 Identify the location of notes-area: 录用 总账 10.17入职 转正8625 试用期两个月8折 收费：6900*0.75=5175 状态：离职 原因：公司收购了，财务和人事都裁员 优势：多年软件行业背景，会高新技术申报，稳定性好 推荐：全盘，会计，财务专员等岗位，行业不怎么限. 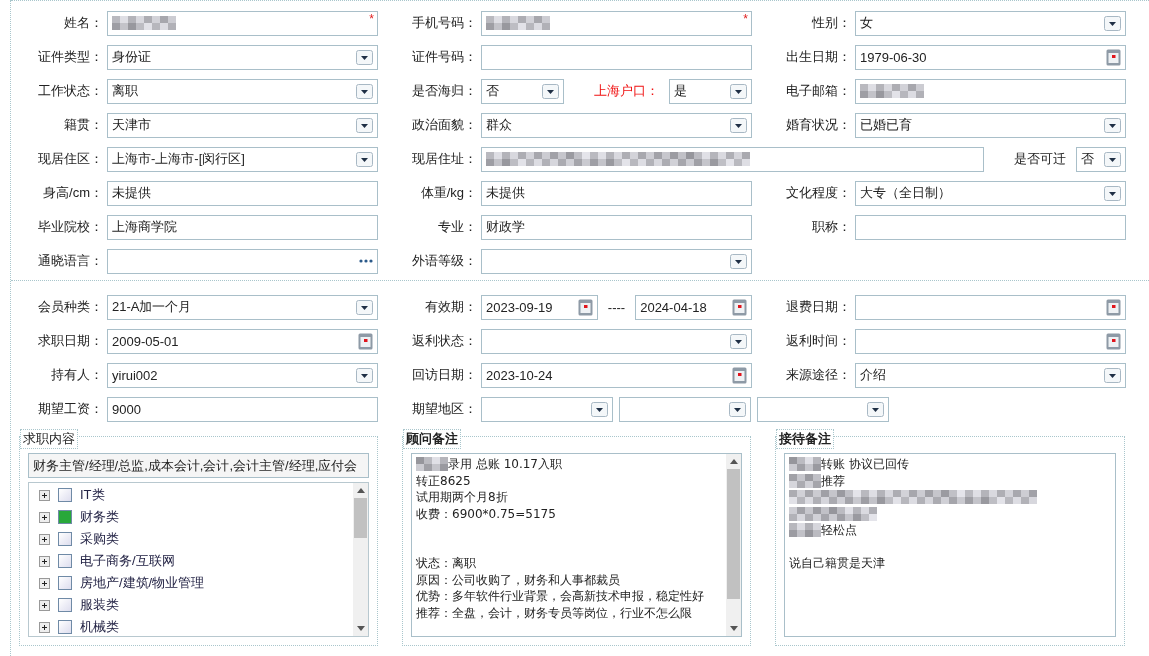
(576, 545).